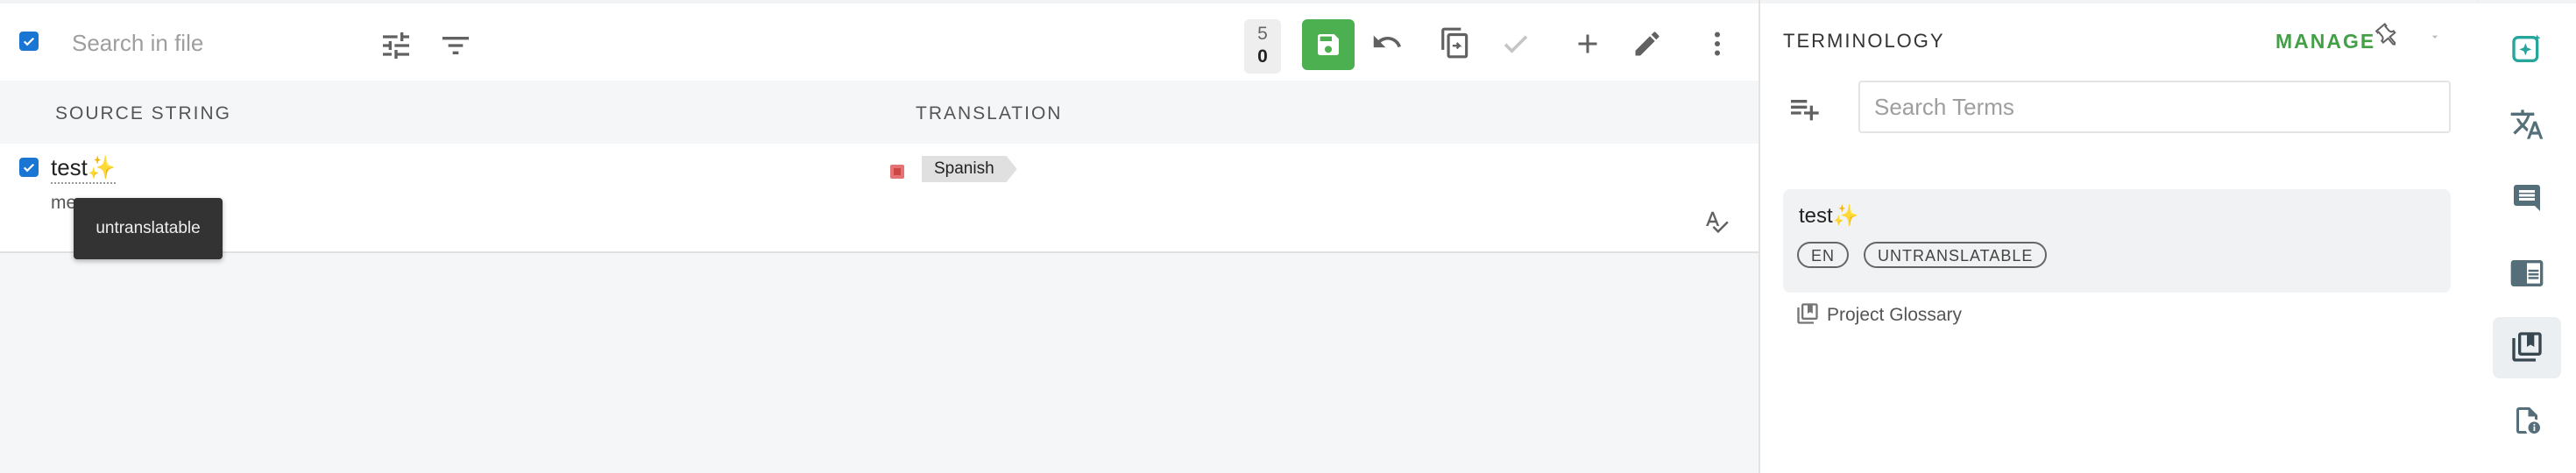 The image size is (2576, 473). Describe the element at coordinates (2117, 241) in the screenshot. I see `term-card: test✨ EN UNTRANSLATABLE` at that location.